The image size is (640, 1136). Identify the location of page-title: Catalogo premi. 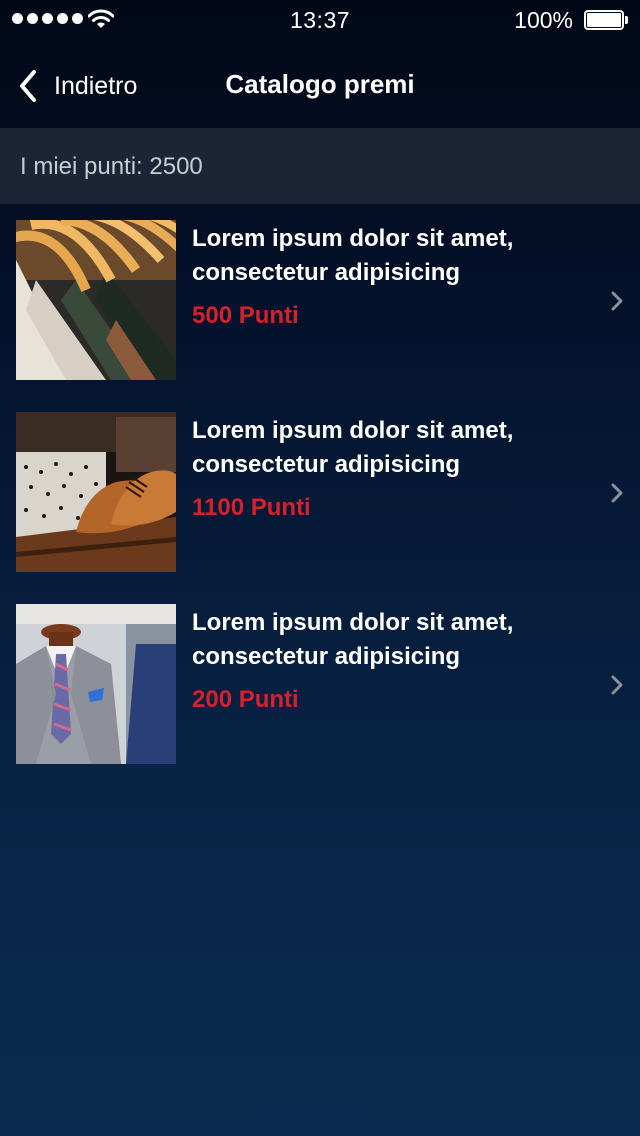
(320, 84).